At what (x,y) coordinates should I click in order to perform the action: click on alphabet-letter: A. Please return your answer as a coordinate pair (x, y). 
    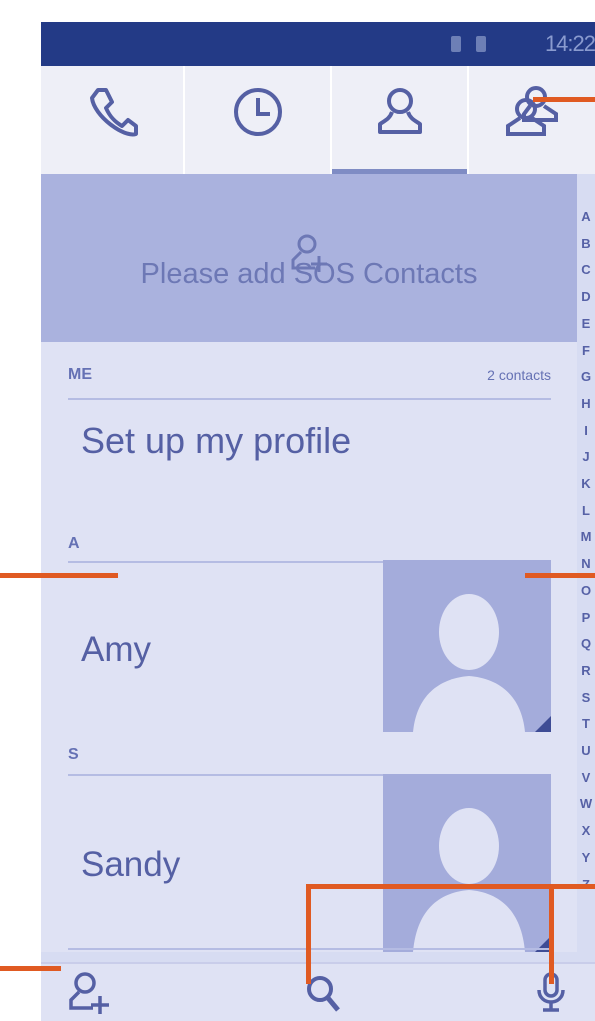
    Looking at the image, I should click on (585, 217).